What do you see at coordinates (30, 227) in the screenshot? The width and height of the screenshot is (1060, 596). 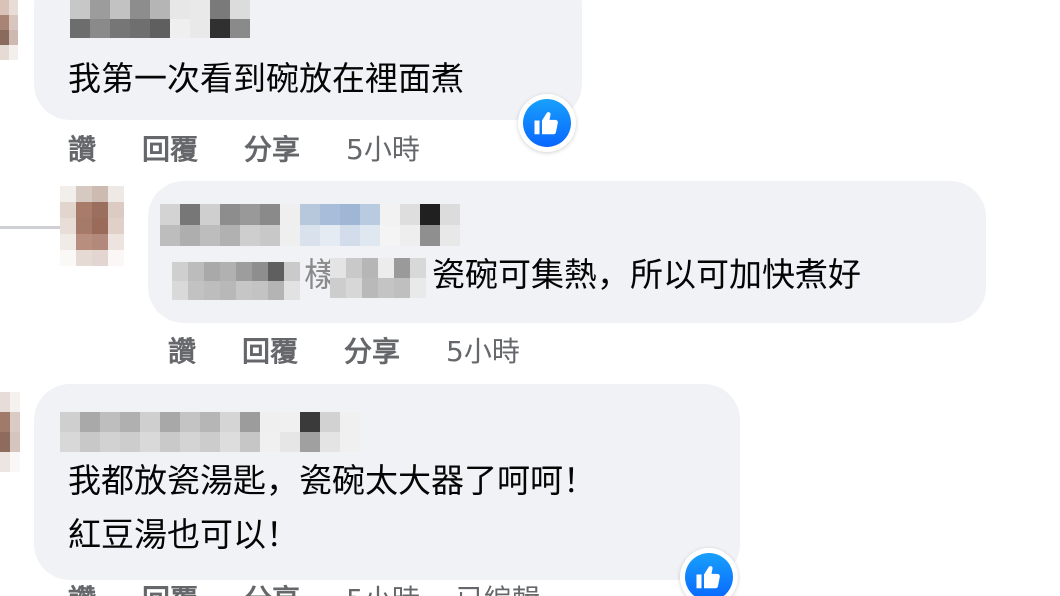 I see `thread-connector` at bounding box center [30, 227].